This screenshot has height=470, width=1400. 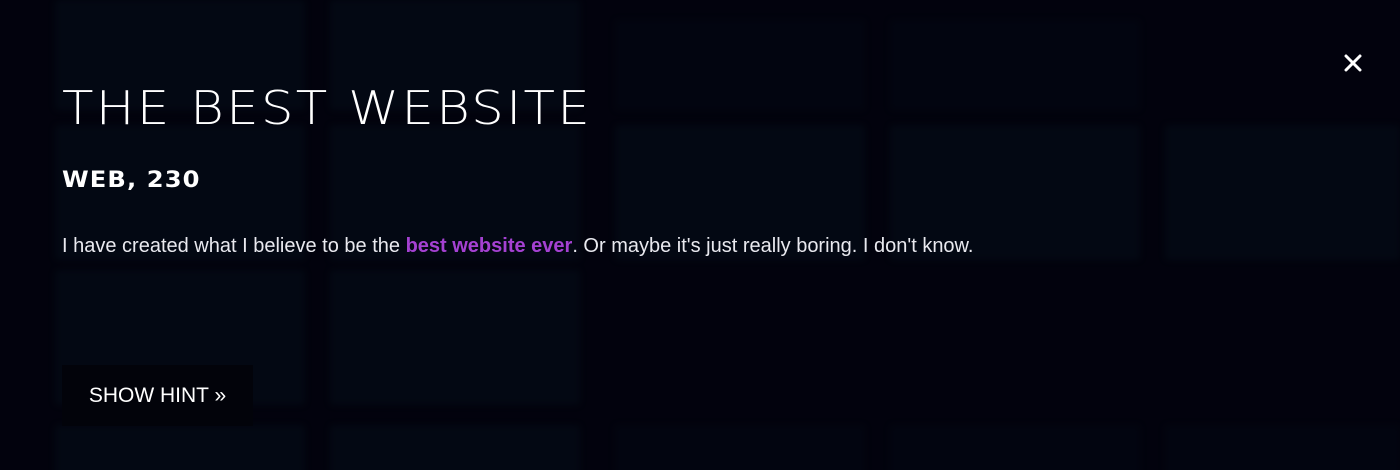 What do you see at coordinates (131, 180) in the screenshot?
I see `challenge-category-points: WEB, 230` at bounding box center [131, 180].